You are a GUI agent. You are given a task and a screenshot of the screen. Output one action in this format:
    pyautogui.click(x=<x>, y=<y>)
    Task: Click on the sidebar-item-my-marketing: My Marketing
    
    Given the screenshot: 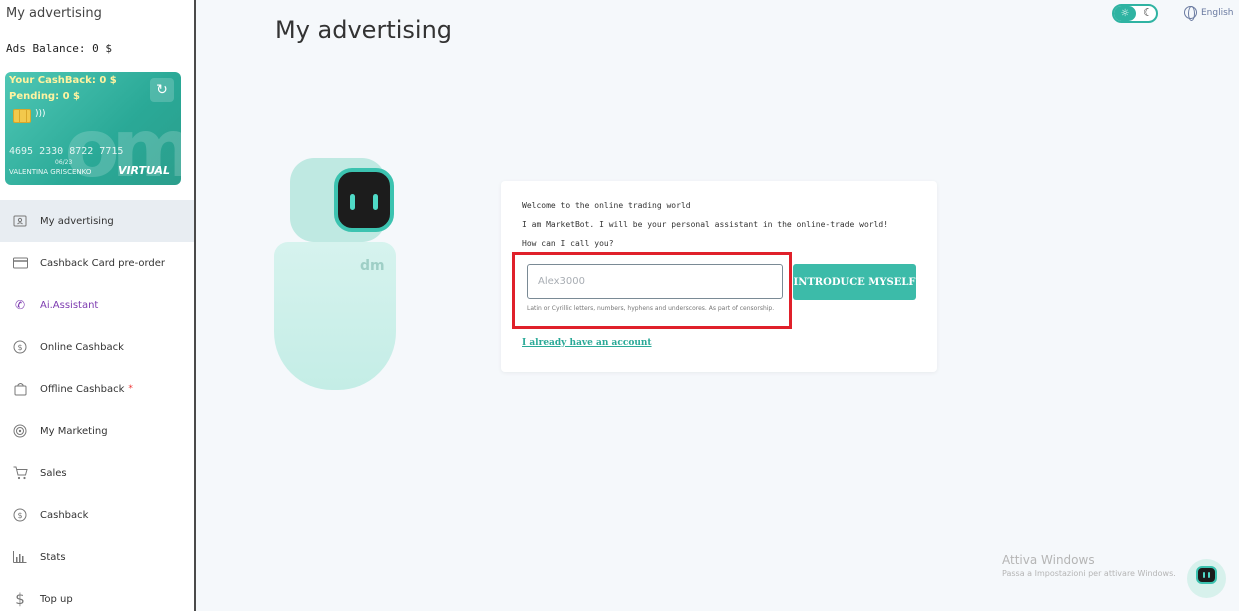 What is the action you would take?
    pyautogui.click(x=97, y=431)
    